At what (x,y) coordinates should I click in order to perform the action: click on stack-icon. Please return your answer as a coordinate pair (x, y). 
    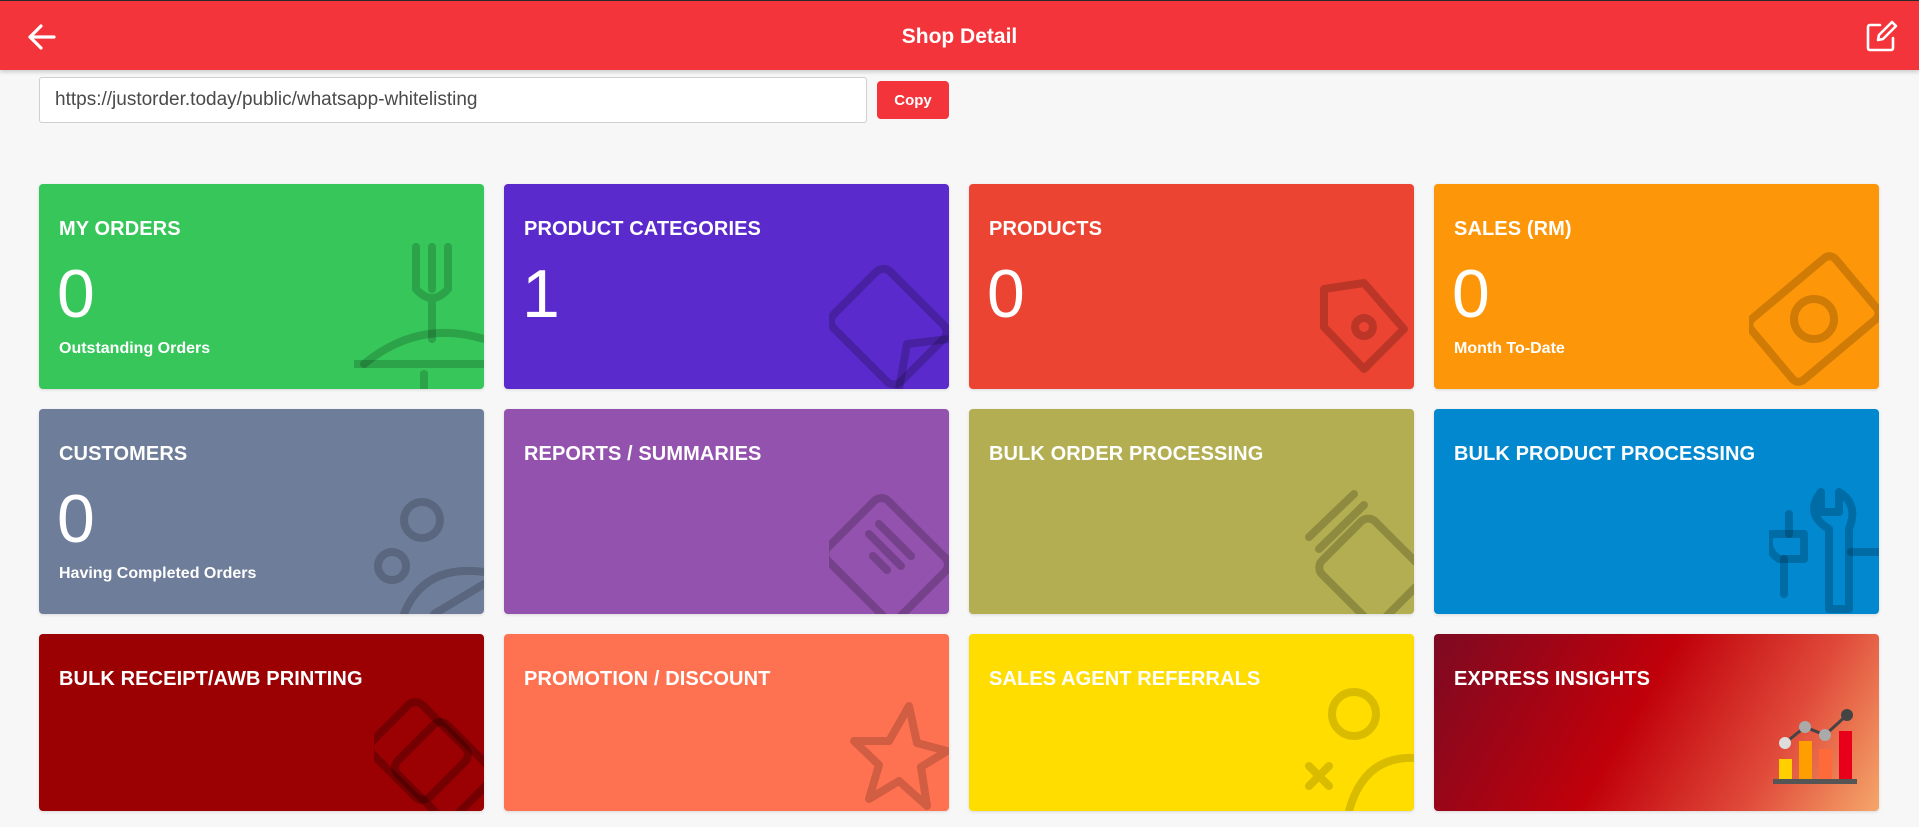
    Looking at the image, I should click on (1359, 552).